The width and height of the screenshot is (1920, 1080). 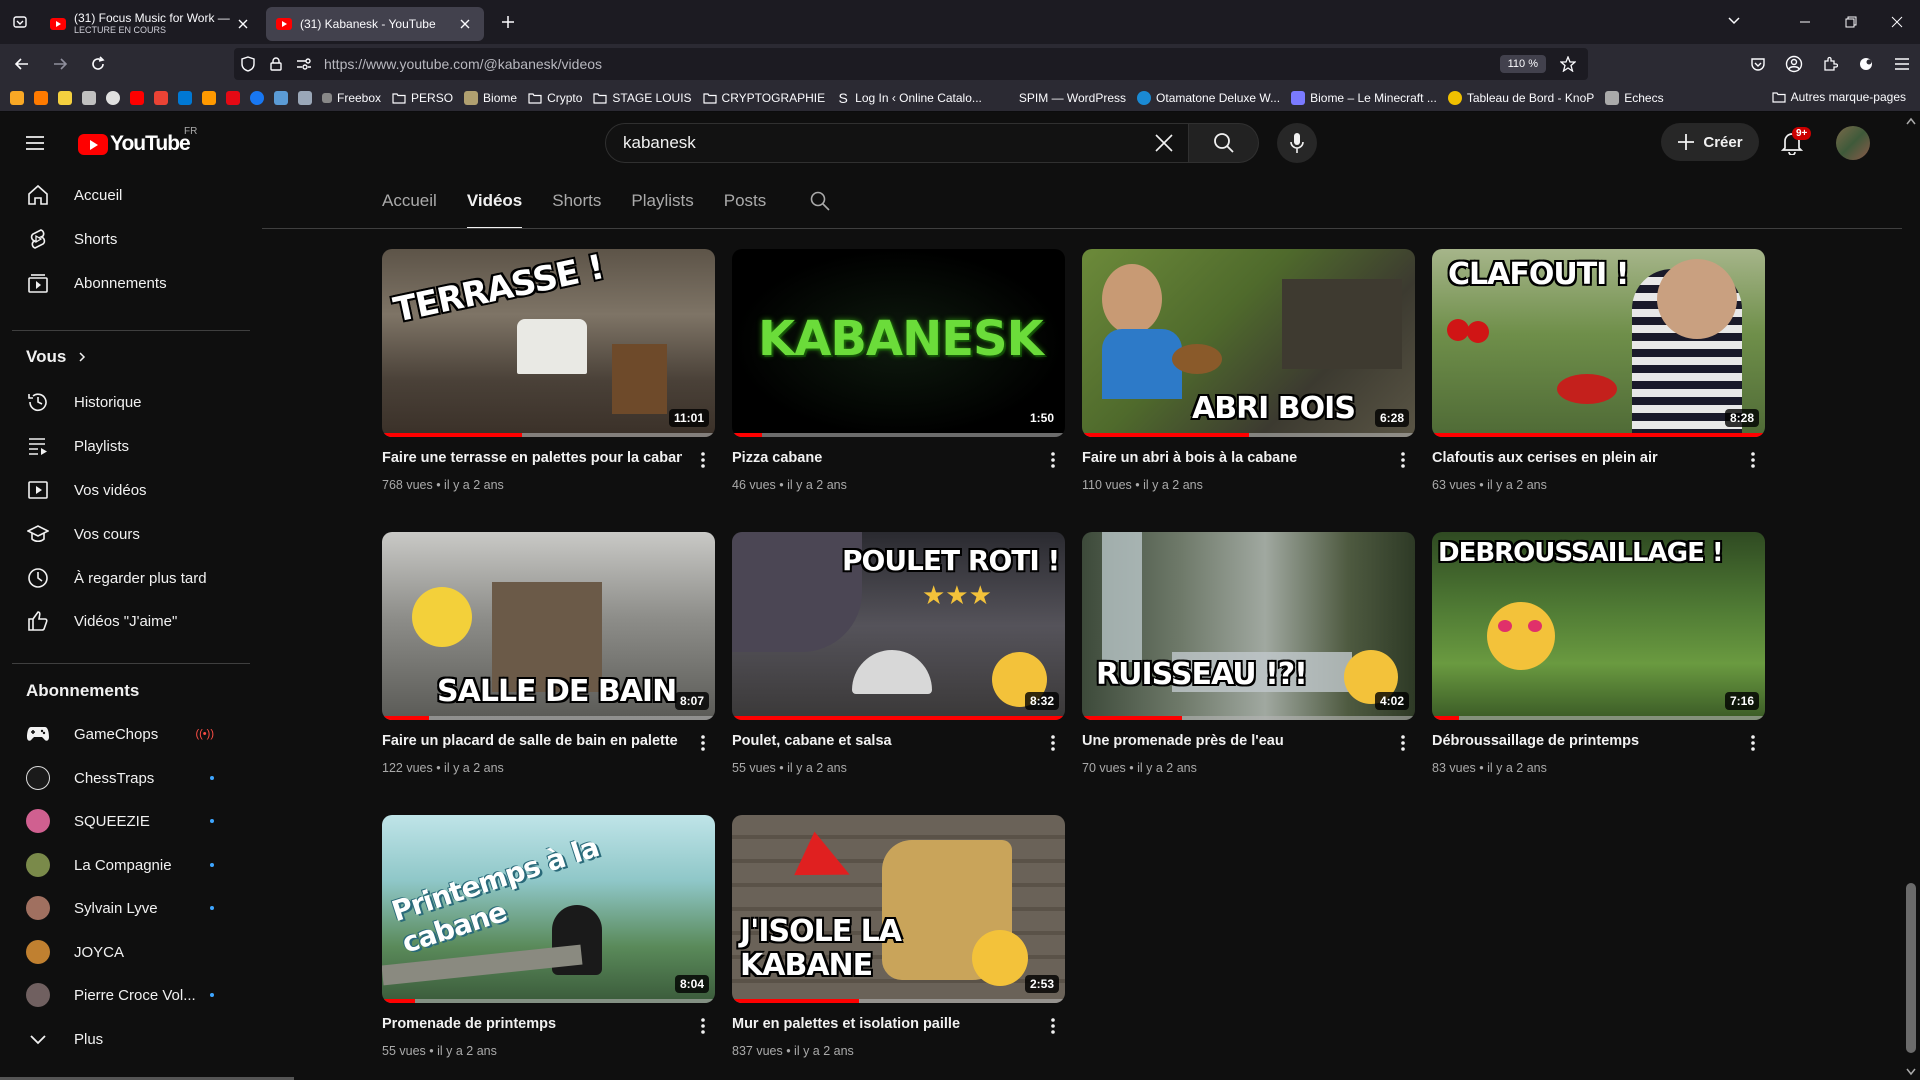 What do you see at coordinates (1851, 22) in the screenshot?
I see `restore-button` at bounding box center [1851, 22].